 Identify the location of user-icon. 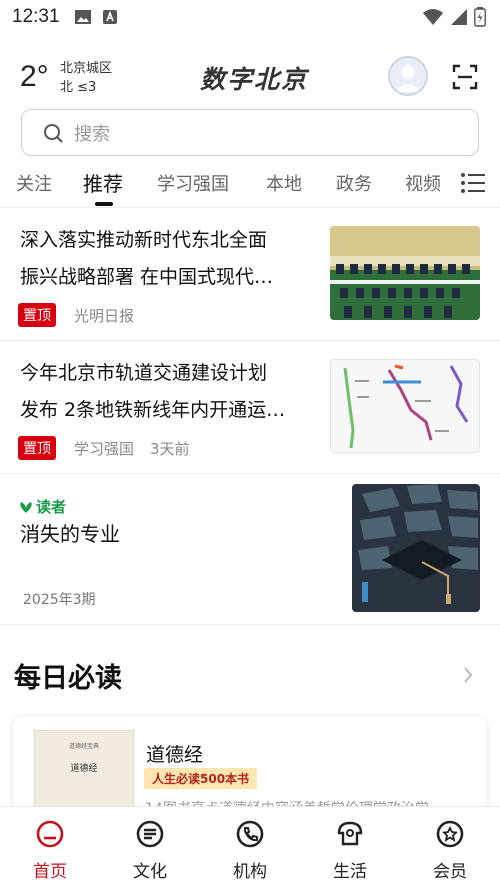
(408, 78).